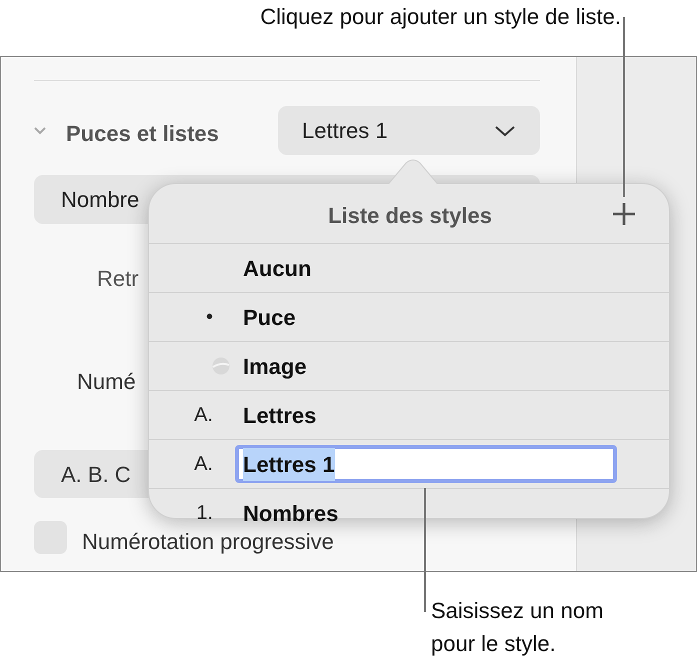 This screenshot has height=665, width=697. What do you see at coordinates (440, 17) in the screenshot?
I see `callout-text: Cliquez pour ajouter un style de liste.` at bounding box center [440, 17].